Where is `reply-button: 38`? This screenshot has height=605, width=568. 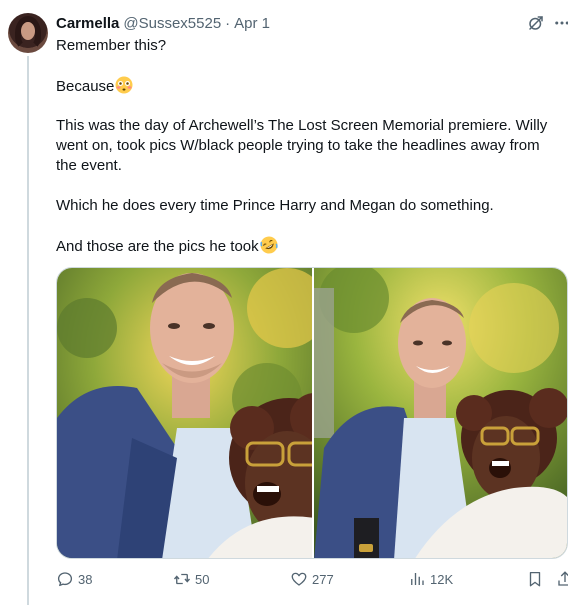 reply-button: 38 is located at coordinates (74, 579).